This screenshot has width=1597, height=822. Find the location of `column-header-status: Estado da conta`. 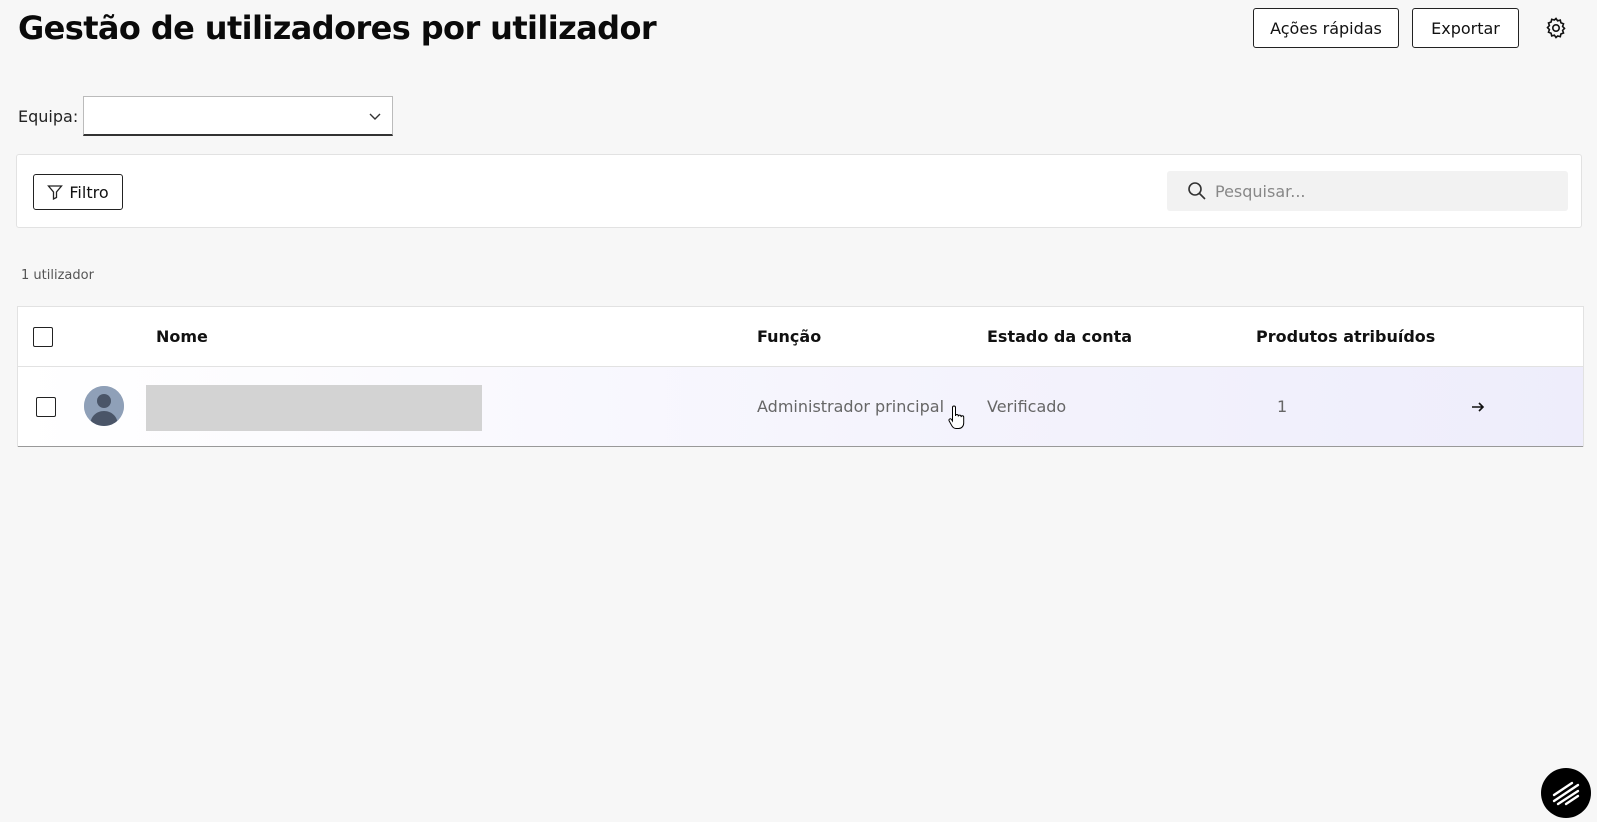

column-header-status: Estado da conta is located at coordinates (1059, 336).